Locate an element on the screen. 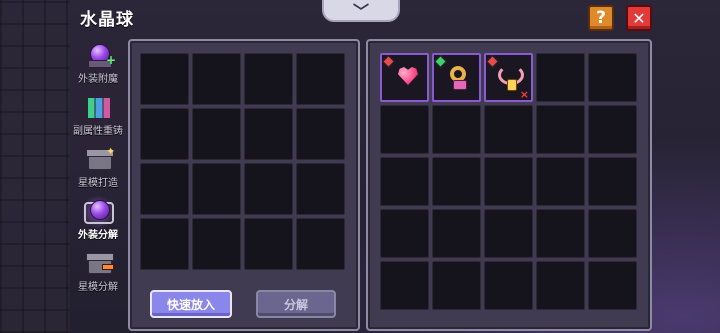  sidebar-item-star-decompose: 星模分解 is located at coordinates (98, 273).